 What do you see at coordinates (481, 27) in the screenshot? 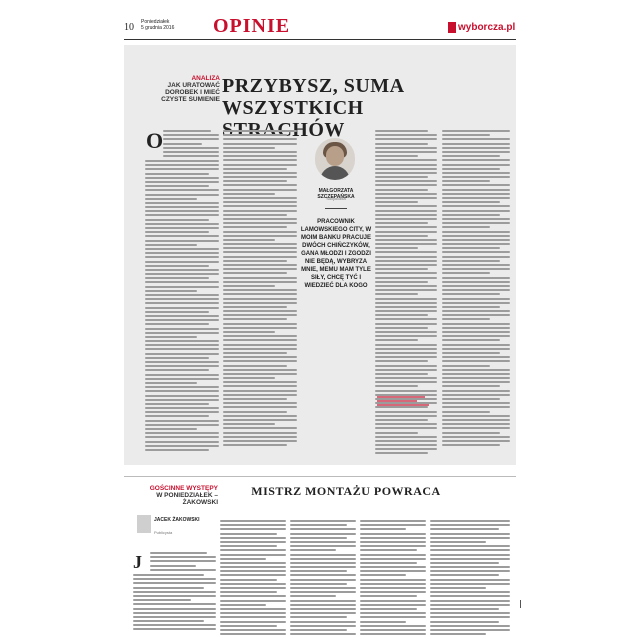
I see `wyborcza-logo: wyborcza.pl` at bounding box center [481, 27].